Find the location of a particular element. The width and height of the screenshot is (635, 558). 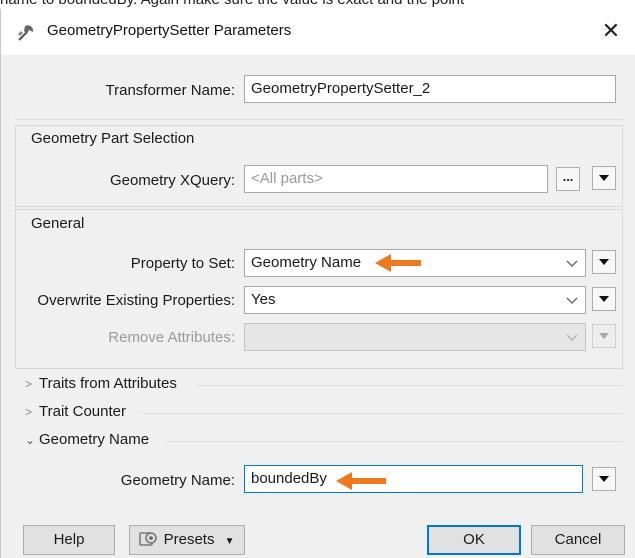

geometry-setter-icon is located at coordinates (26, 33).